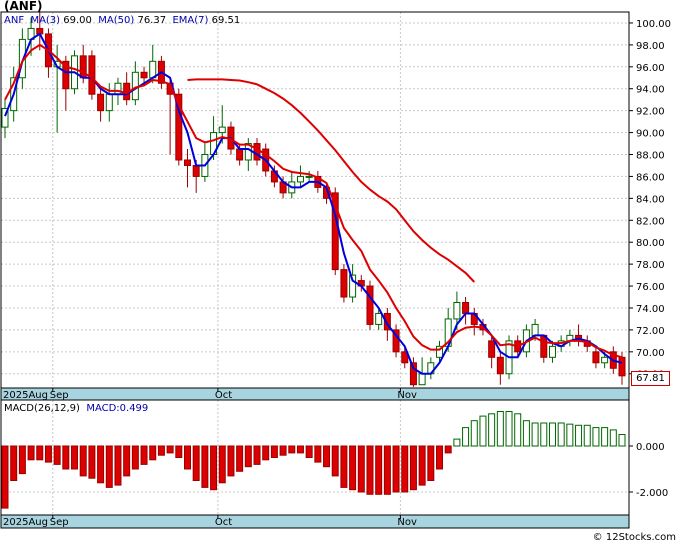 This screenshot has width=680, height=546. Describe the element at coordinates (14, 20) in the screenshot. I see `legend-symbol: ANF` at that location.